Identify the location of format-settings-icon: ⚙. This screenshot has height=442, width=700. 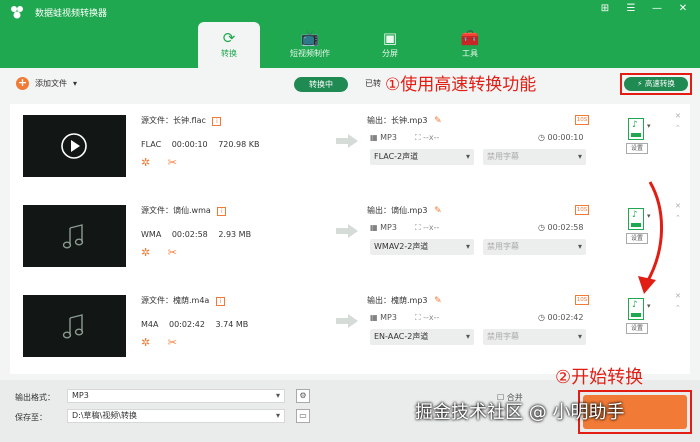
(303, 396).